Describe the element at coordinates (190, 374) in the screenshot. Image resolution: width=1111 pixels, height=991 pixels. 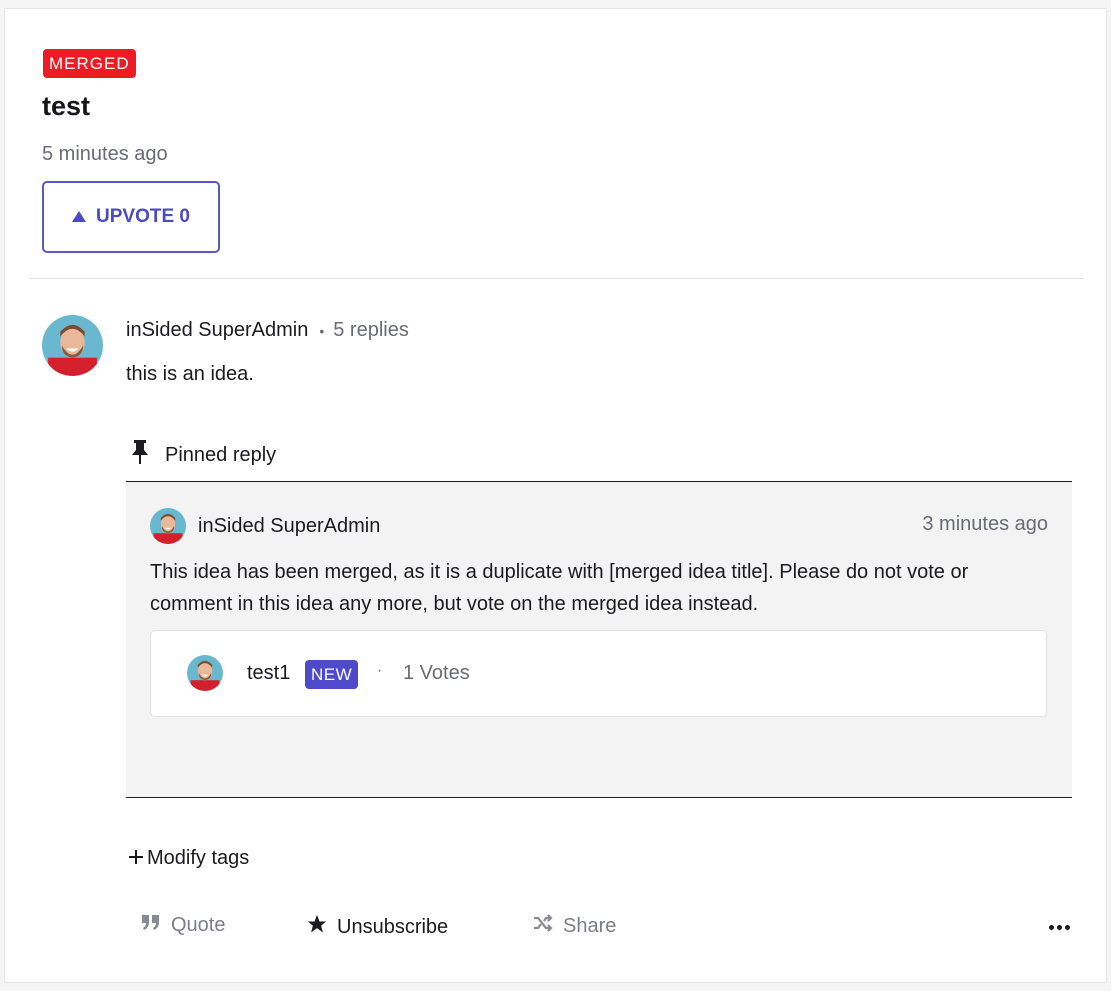
I see `post-body: this is an idea.` at that location.